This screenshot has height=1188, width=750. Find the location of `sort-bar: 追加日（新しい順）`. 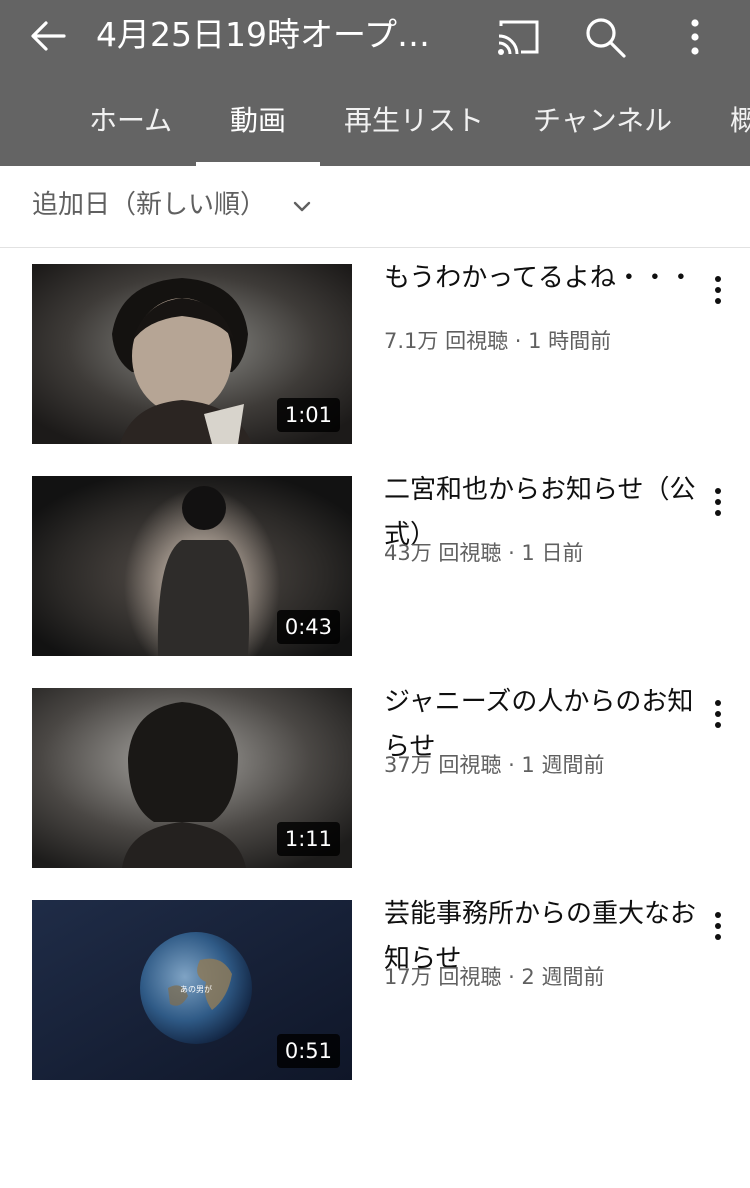

sort-bar: 追加日（新しい順） is located at coordinates (375, 207).